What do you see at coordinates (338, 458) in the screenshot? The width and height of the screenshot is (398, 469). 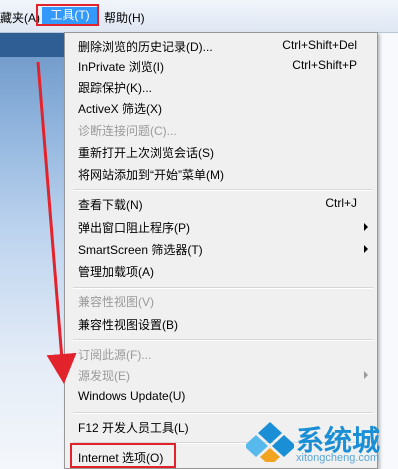 I see `watermark-url: xitongcheng.com` at bounding box center [338, 458].